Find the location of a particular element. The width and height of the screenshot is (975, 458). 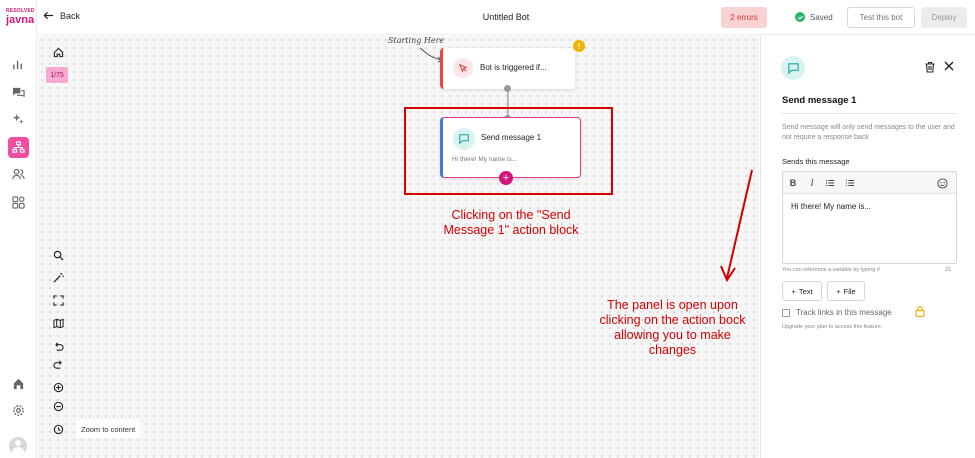

emoji-icon is located at coordinates (942, 183).